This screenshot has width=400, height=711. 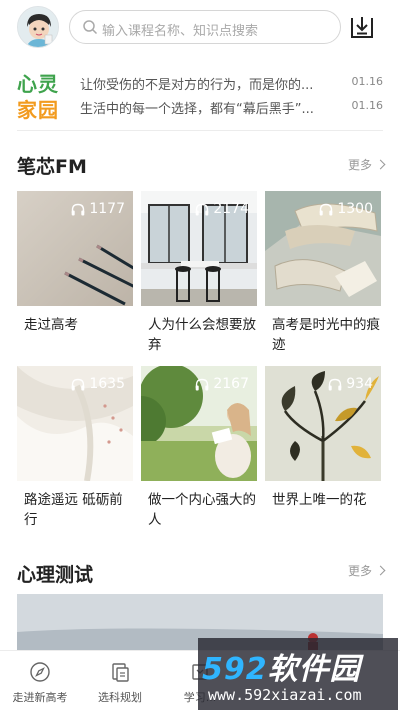 What do you see at coordinates (75, 448) in the screenshot?
I see `fm-card: 1635 路途遥远 砥砺前行` at bounding box center [75, 448].